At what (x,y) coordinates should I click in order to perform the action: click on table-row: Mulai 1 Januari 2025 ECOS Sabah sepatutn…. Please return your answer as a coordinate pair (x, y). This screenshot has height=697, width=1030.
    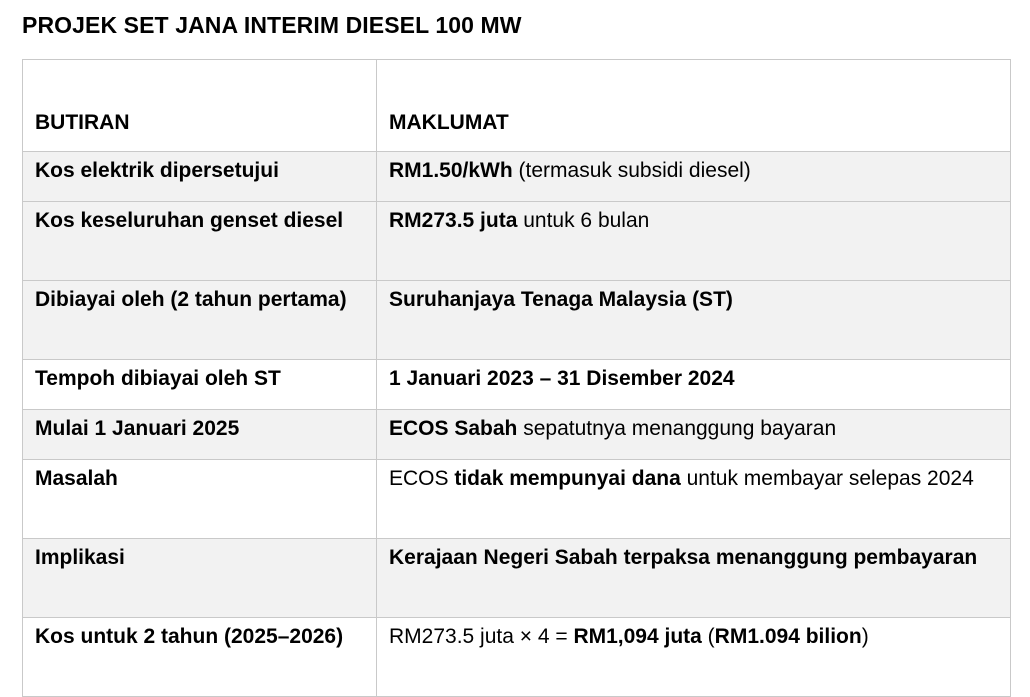
    Looking at the image, I should click on (516, 434).